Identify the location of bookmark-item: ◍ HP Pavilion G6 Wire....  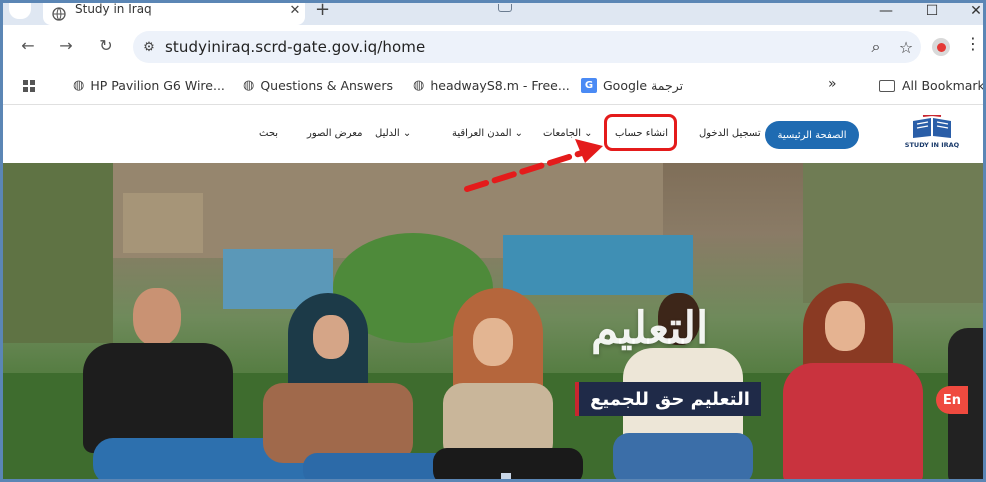
(149, 85).